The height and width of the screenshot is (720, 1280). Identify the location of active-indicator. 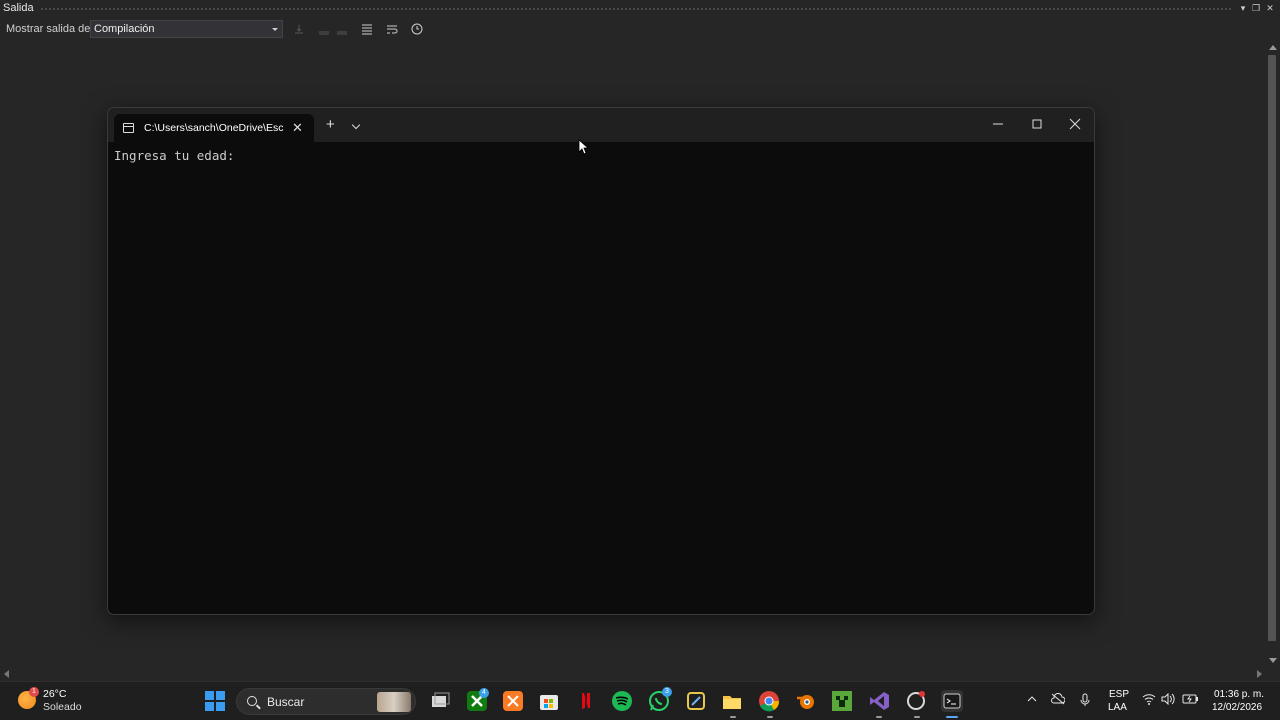
(952, 717).